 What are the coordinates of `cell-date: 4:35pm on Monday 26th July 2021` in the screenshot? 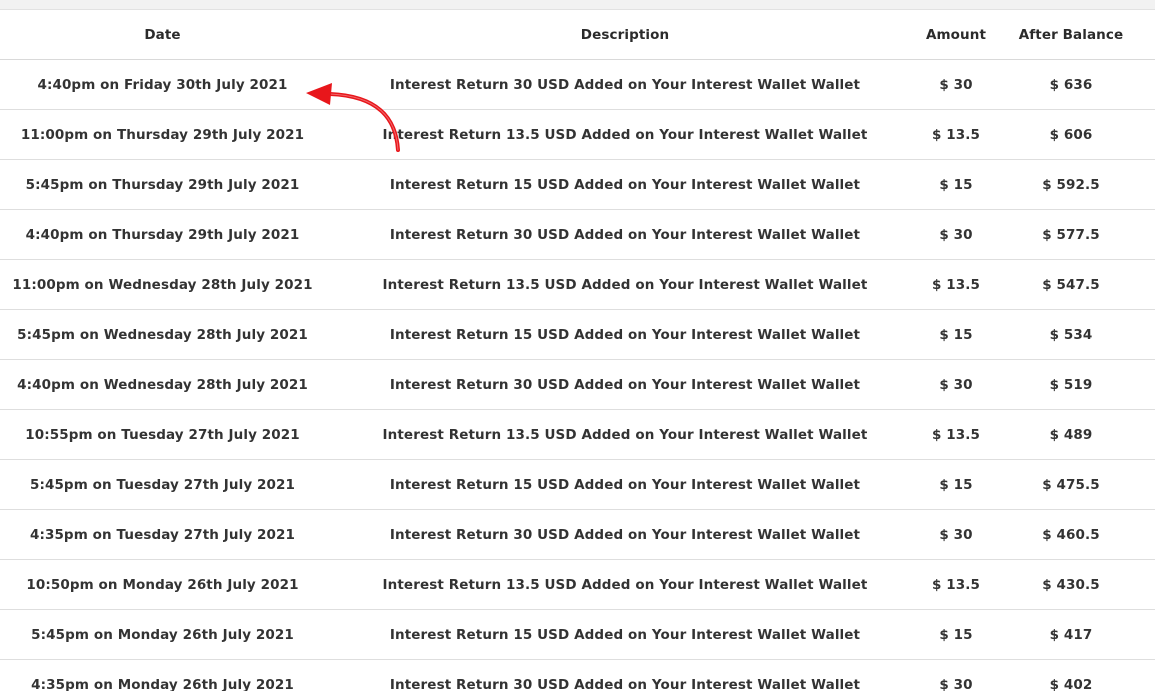 It's located at (162, 675).